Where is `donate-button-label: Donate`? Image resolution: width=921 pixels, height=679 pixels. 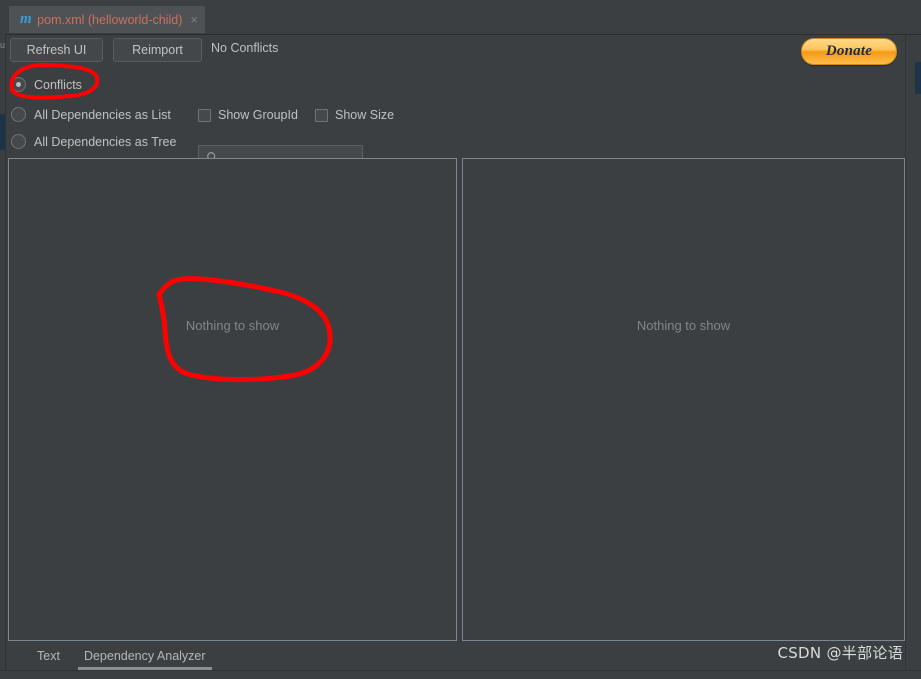
donate-button-label: Donate is located at coordinates (849, 51).